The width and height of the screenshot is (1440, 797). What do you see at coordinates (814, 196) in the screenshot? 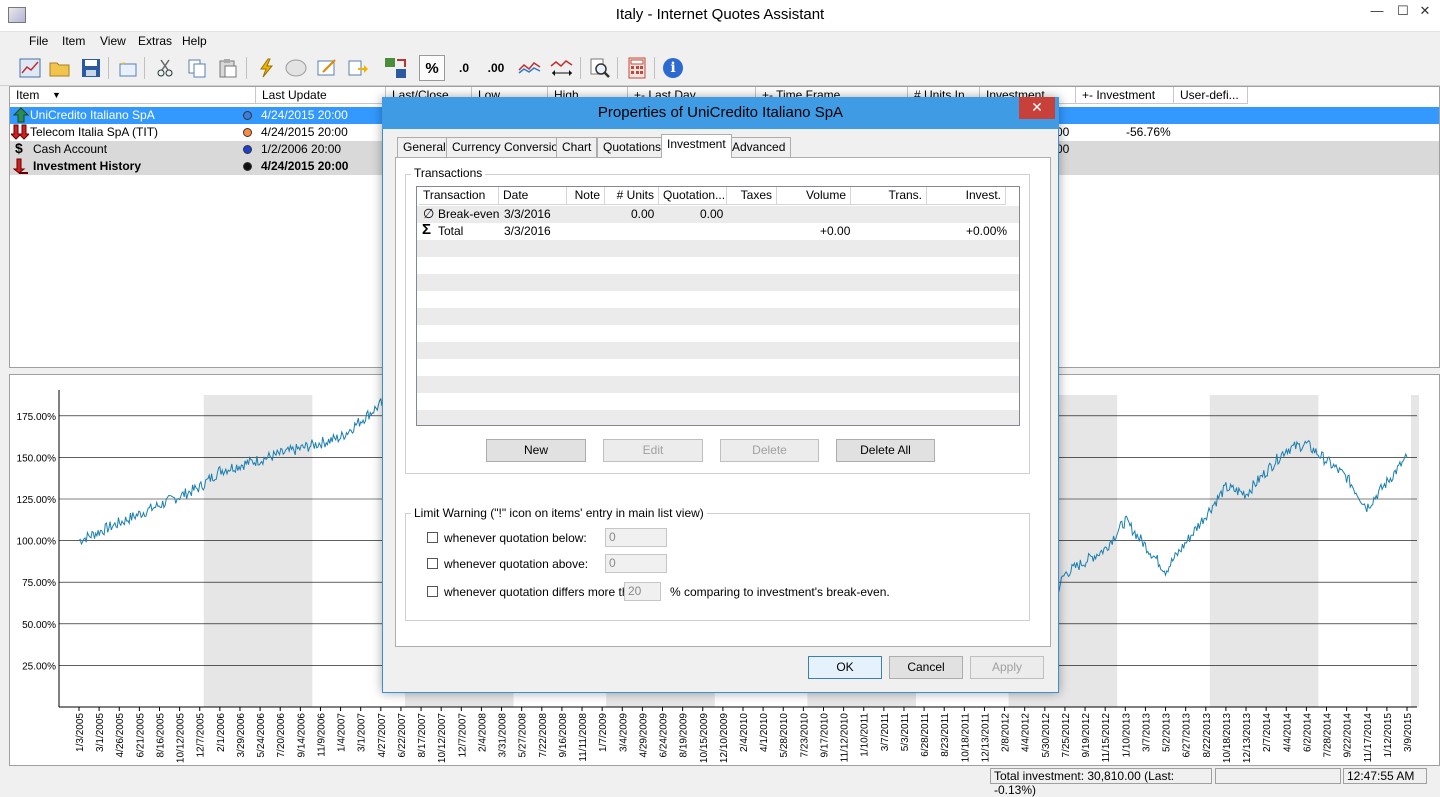
I see `tx-col-volume: Volume` at bounding box center [814, 196].